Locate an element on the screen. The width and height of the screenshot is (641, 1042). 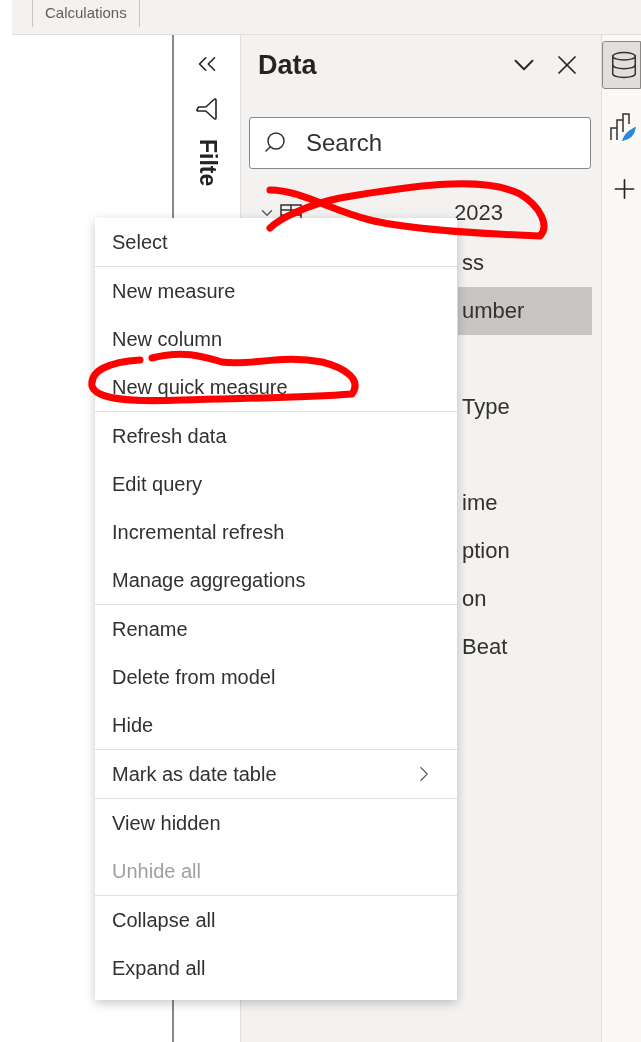
menu-item: Mark as date table is located at coordinates (276, 774).